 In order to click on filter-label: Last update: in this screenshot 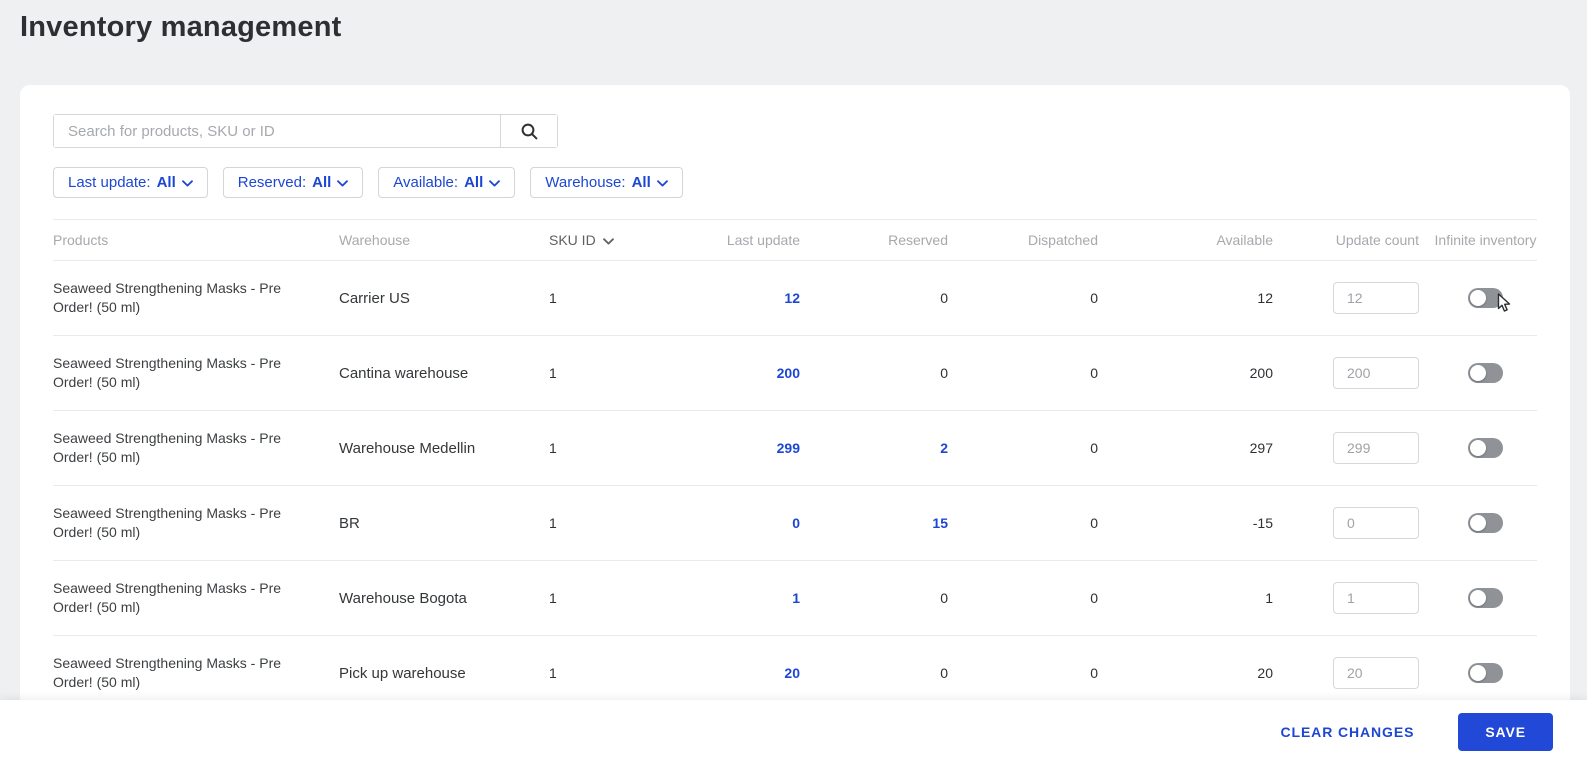, I will do `click(109, 182)`.